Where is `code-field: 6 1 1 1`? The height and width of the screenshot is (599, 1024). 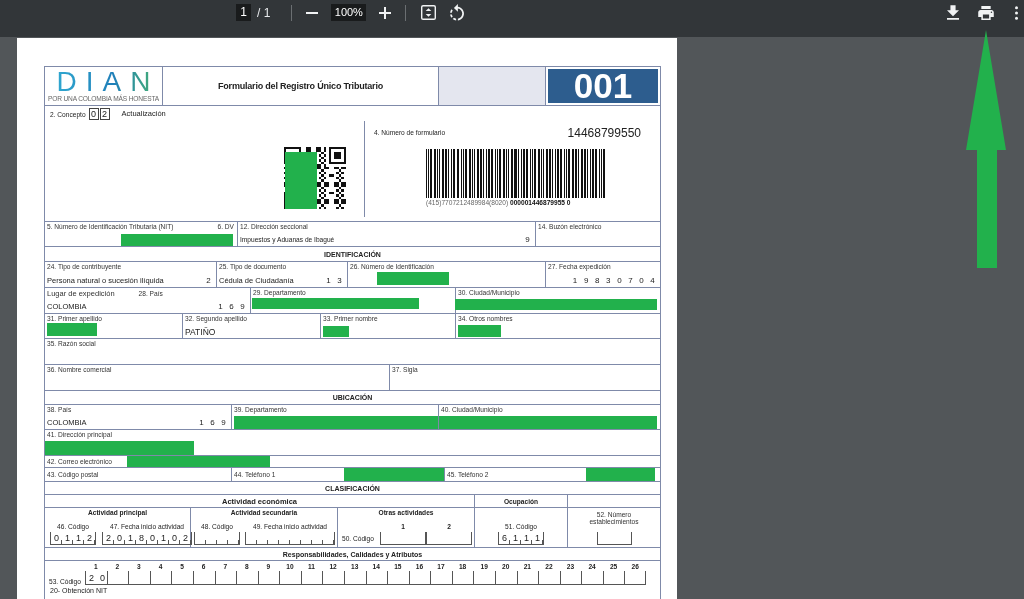
code-field: 6 1 1 1 is located at coordinates (521, 538).